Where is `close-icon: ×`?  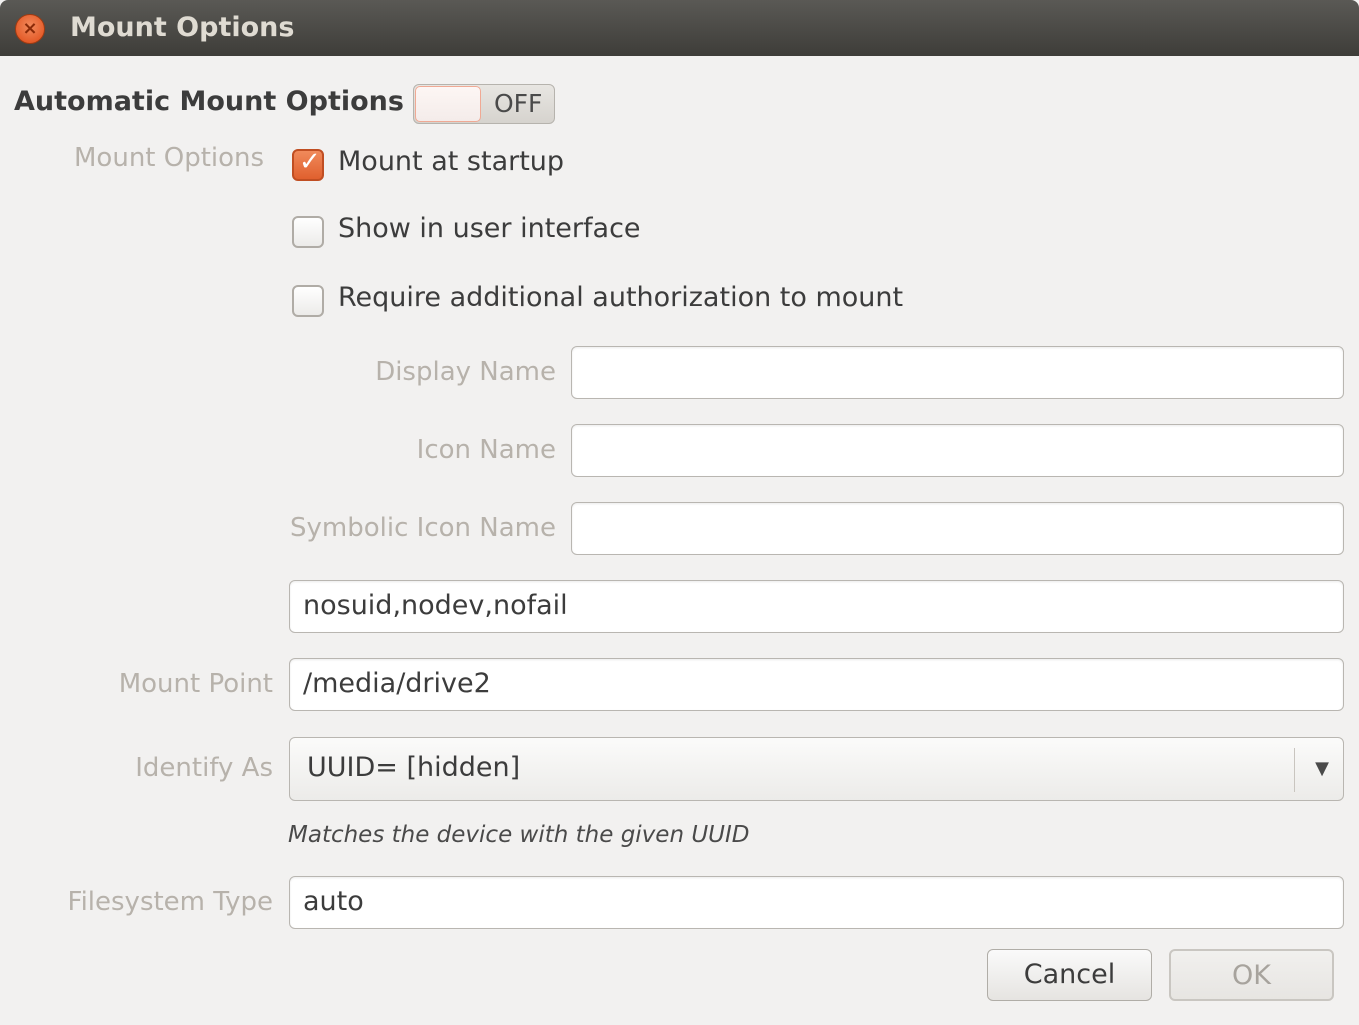
close-icon: × is located at coordinates (30, 29).